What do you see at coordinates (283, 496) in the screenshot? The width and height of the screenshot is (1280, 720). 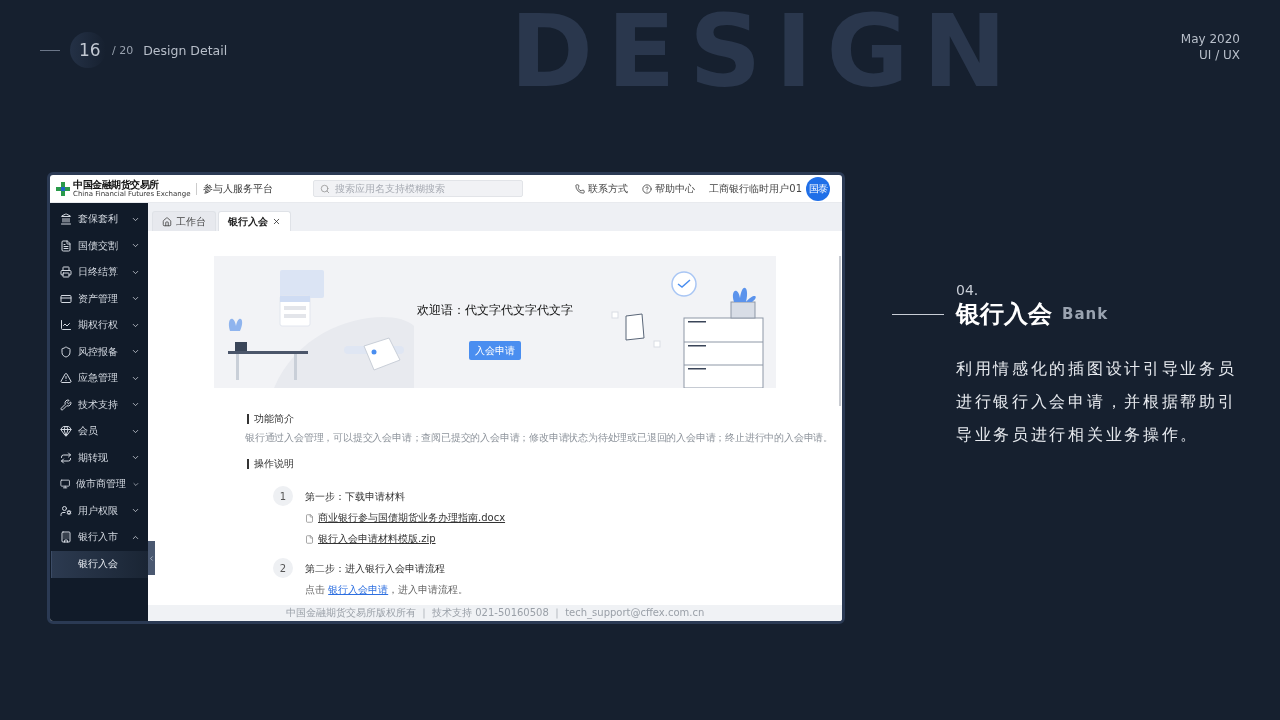 I see `step-number: 1` at bounding box center [283, 496].